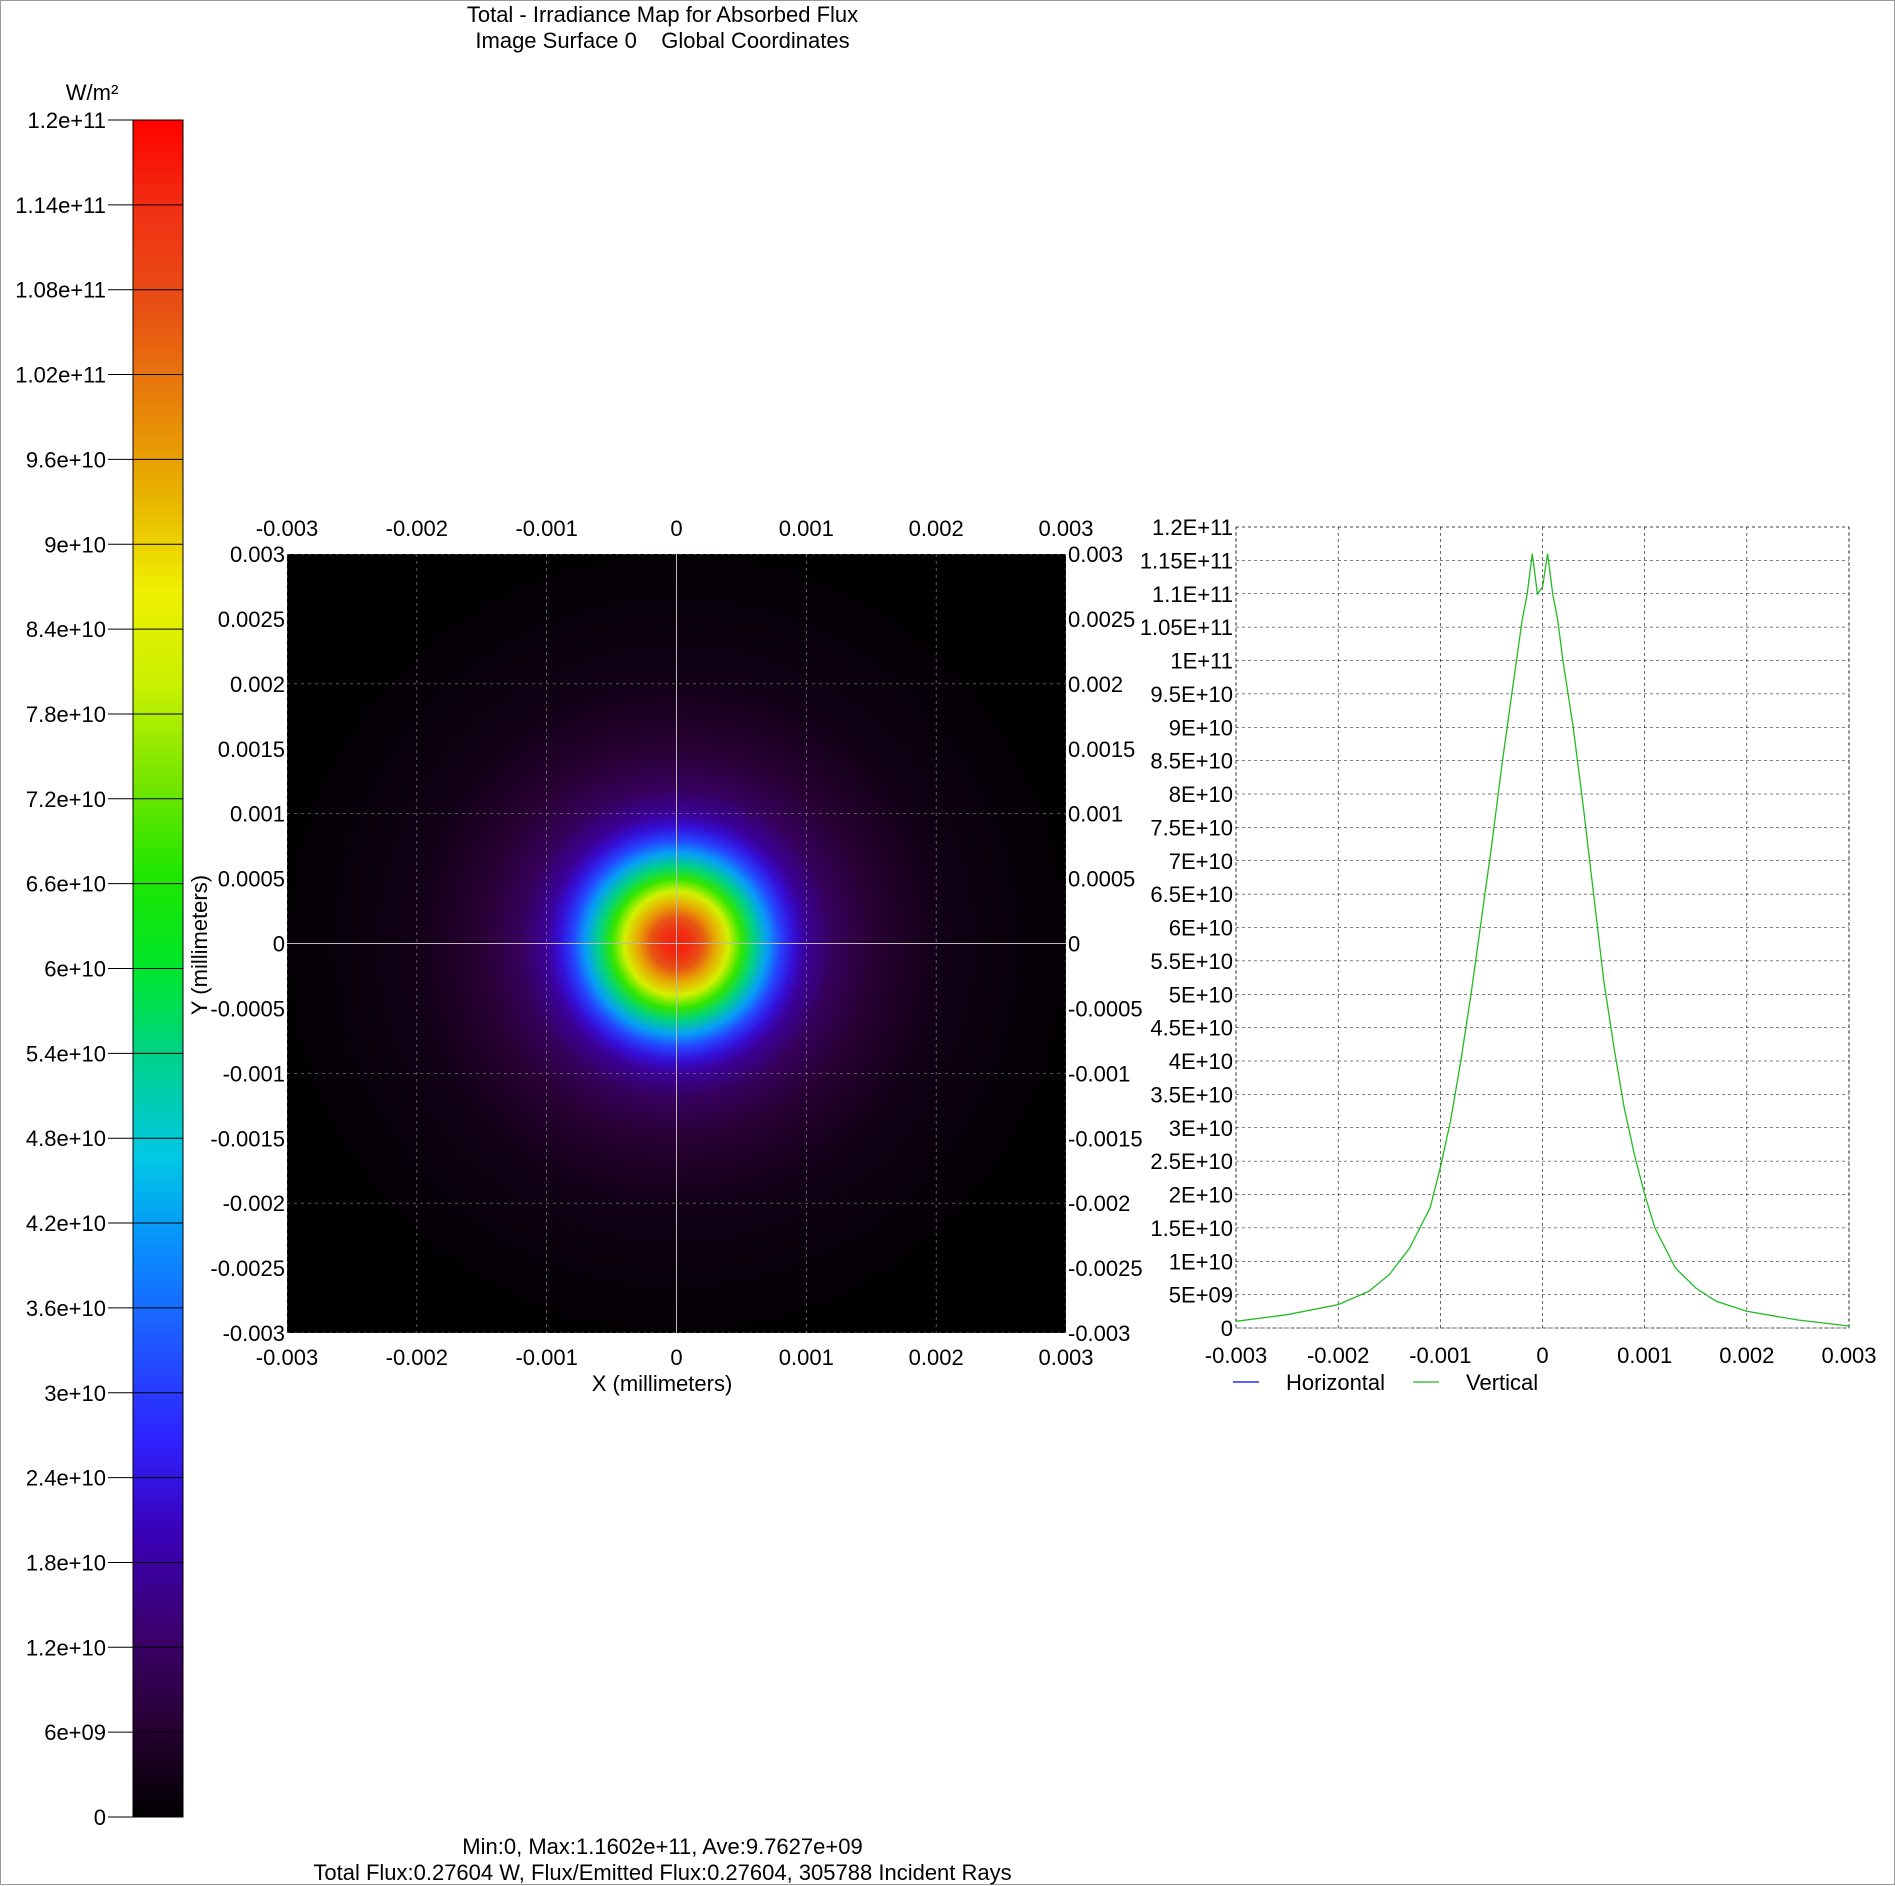 The height and width of the screenshot is (1886, 1895). What do you see at coordinates (66, 1308) in the screenshot?
I see `colorbar-tick-label: 3.6e+10` at bounding box center [66, 1308].